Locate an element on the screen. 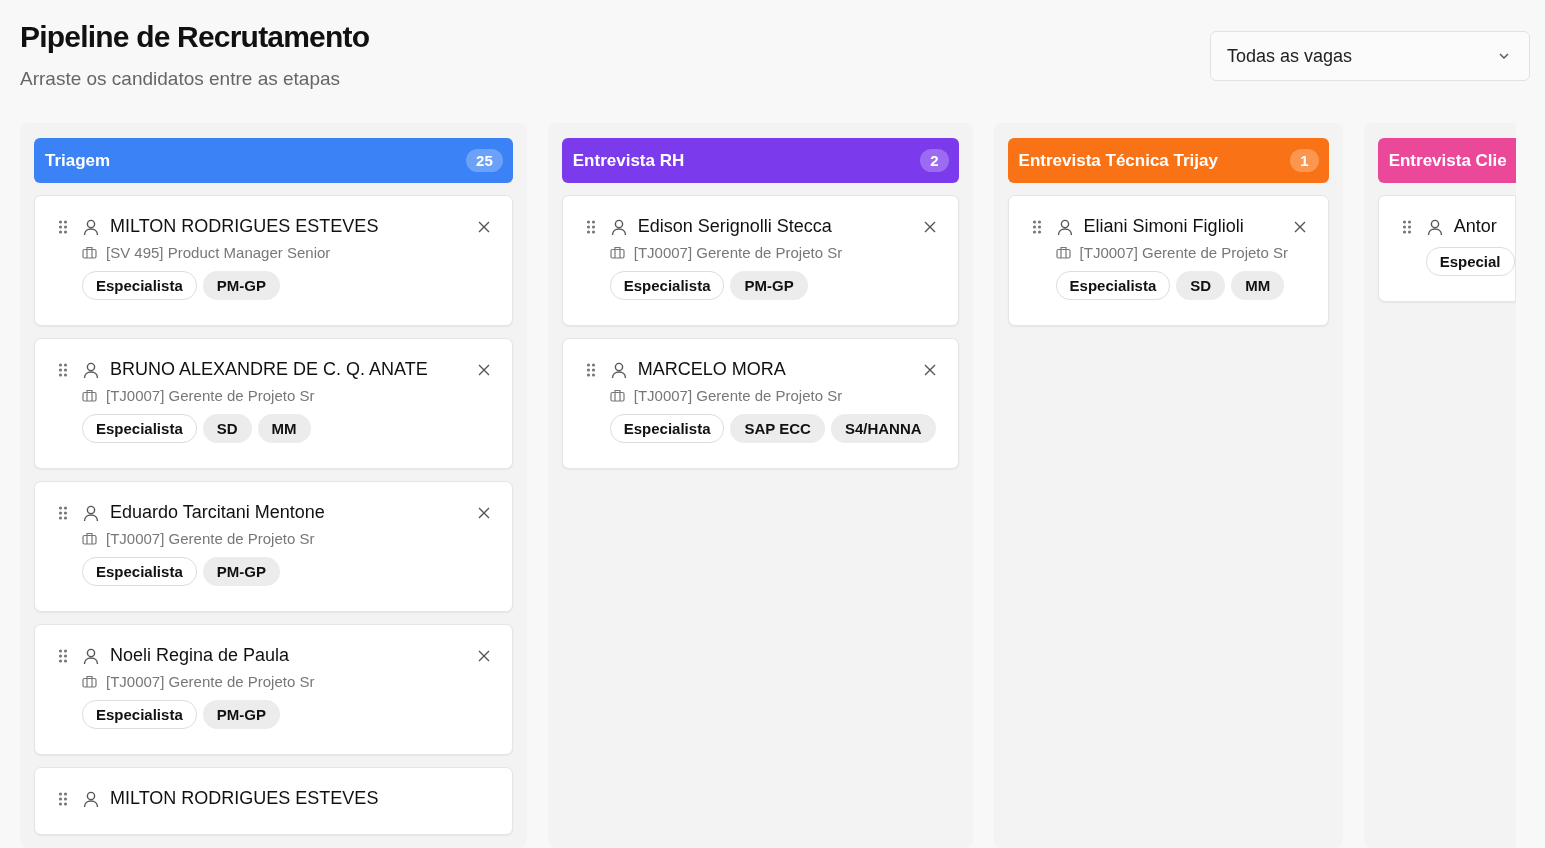 The image size is (1545, 848). candidate-card: Edison Serignolli Stecca [TJ0007] Gerente de Projeto Sr Especialista PM-GP is located at coordinates (760, 260).